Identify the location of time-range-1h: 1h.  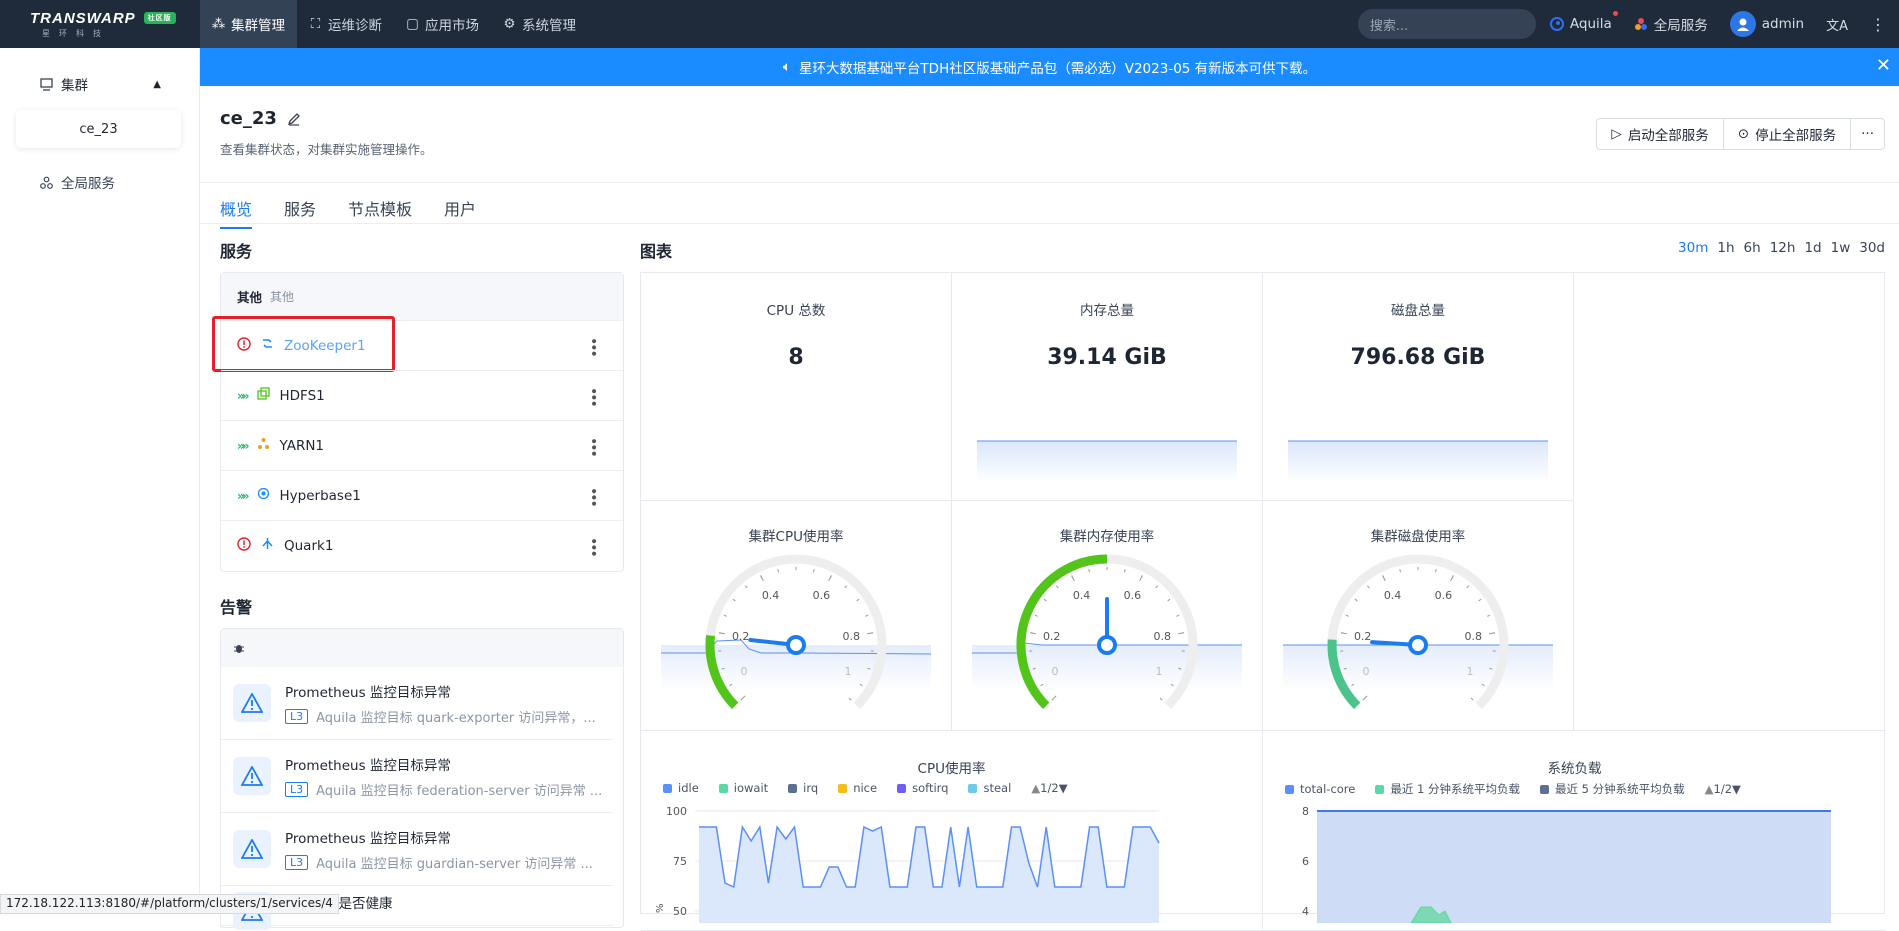
(1725, 248).